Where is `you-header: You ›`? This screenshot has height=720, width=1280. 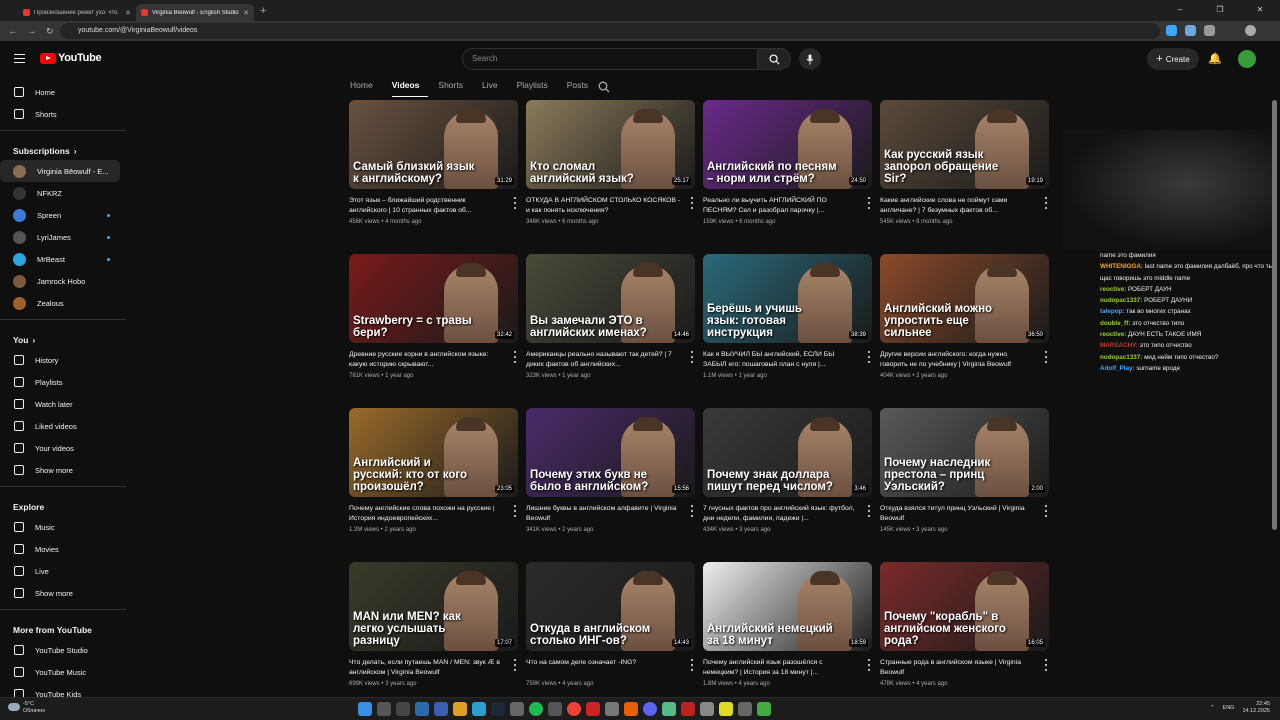 you-header: You › is located at coordinates (64, 337).